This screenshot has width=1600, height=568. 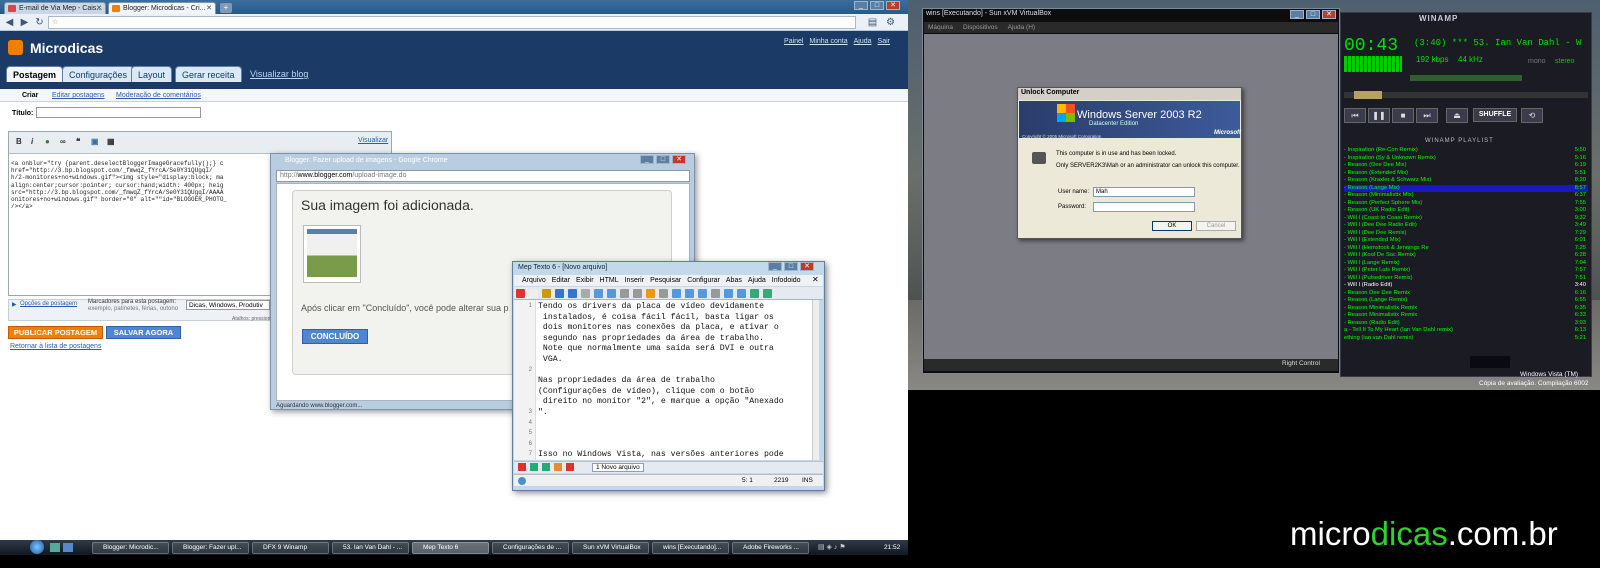 What do you see at coordinates (335, 336) in the screenshot?
I see `done-button: CONCLUÍDO` at bounding box center [335, 336].